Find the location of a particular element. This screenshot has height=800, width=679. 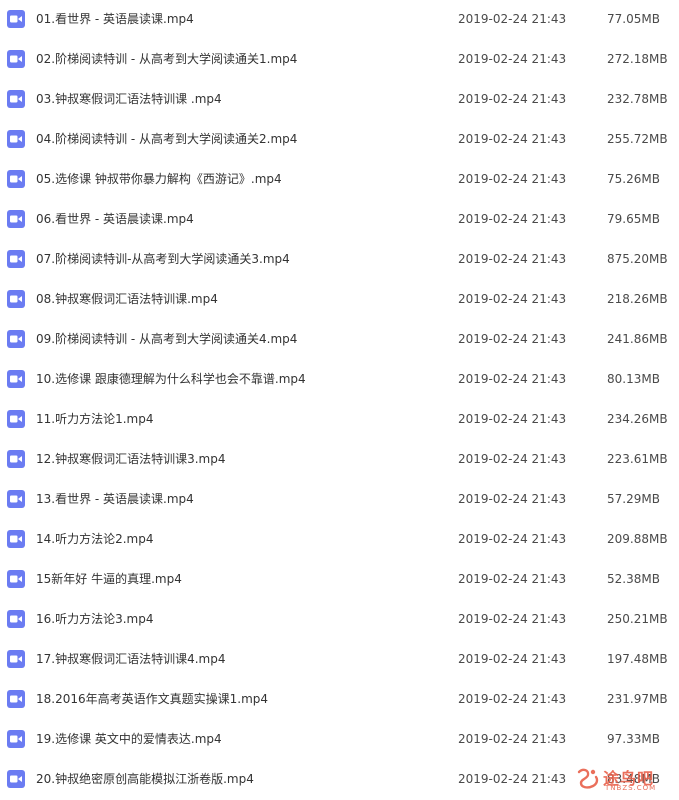

file-row: 16.听力方法论3.mp4 2019-02-24 21:43 250.21MB is located at coordinates (339, 620).